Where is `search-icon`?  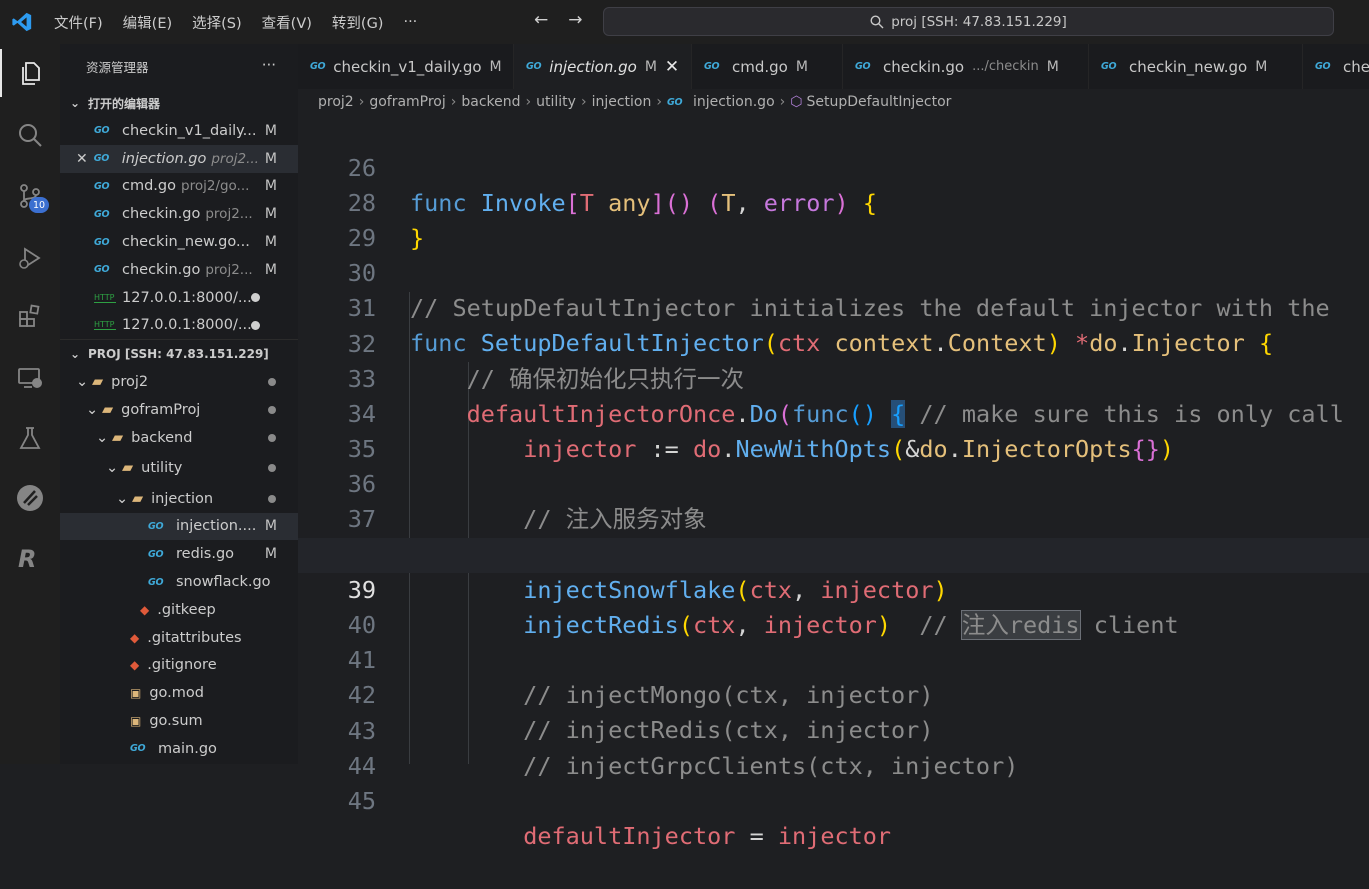 search-icon is located at coordinates (877, 21).